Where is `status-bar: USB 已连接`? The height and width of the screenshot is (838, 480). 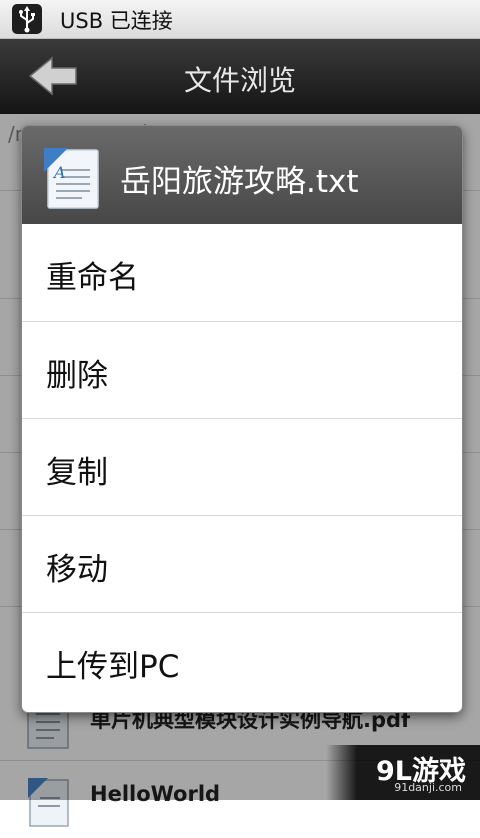 status-bar: USB 已连接 is located at coordinates (240, 19).